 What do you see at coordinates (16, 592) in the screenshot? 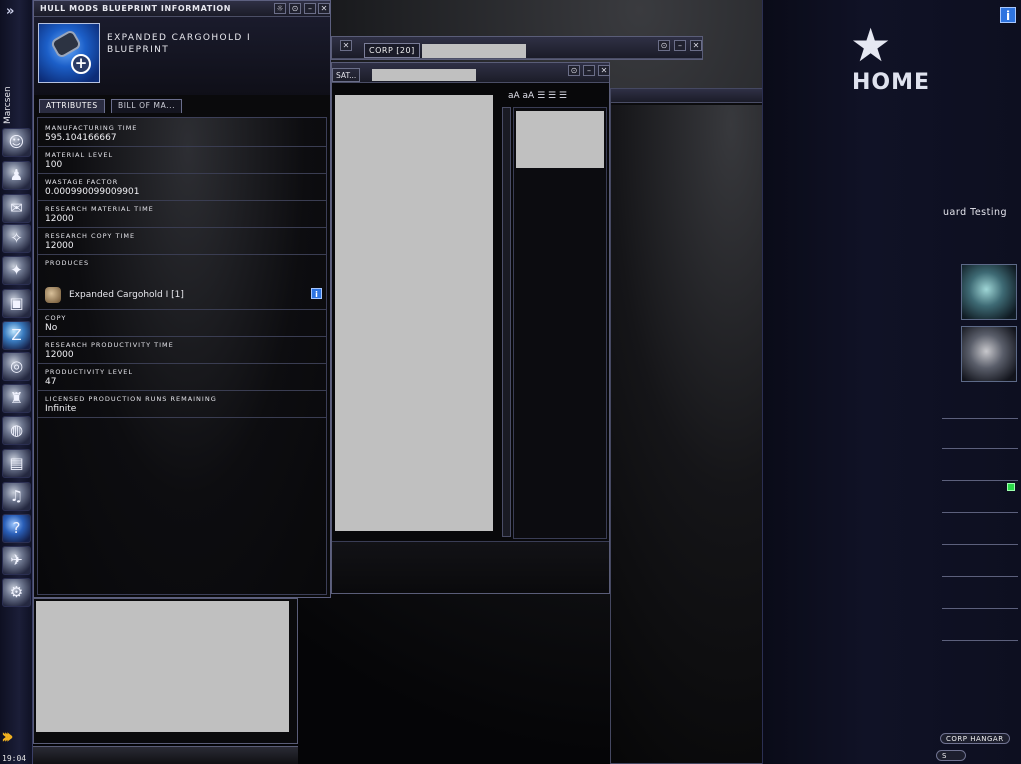
I see `industry-icon: ⚙` at bounding box center [16, 592].